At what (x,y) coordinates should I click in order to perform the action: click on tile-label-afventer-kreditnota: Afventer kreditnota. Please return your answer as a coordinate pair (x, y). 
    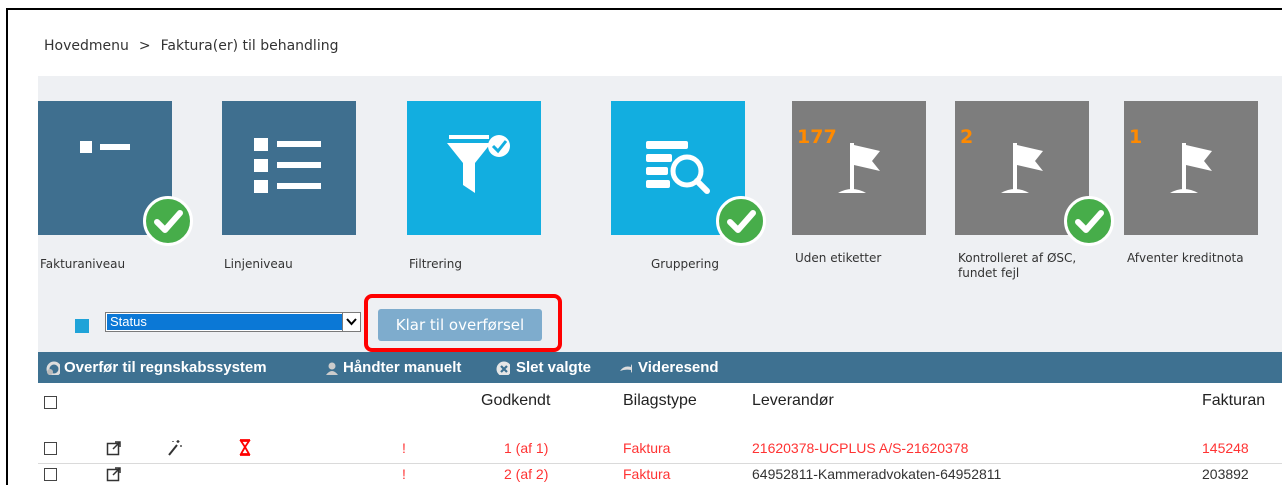
    Looking at the image, I should click on (1185, 258).